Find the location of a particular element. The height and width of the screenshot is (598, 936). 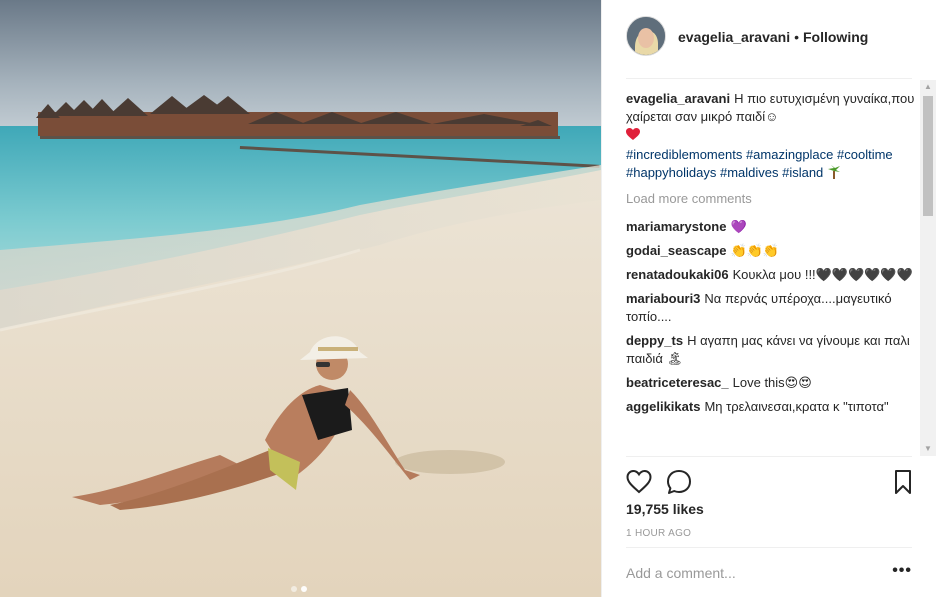

comment-text: Μη τρελαινεσαι,κρατα κ "τιποτα" is located at coordinates (796, 406).